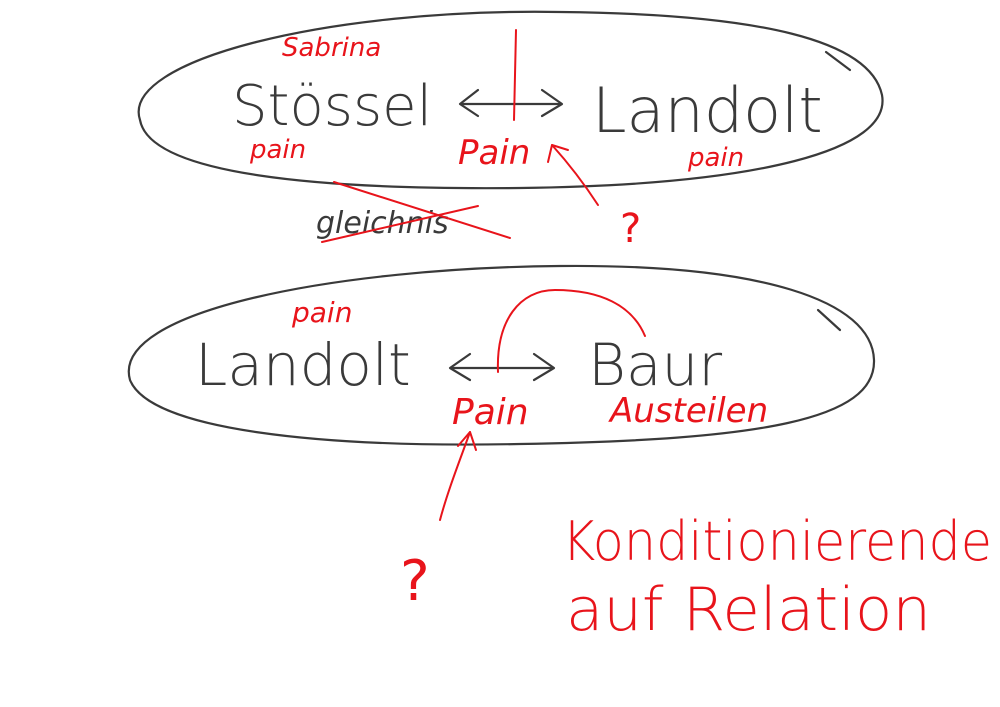 The height and width of the screenshot is (707, 1000). Describe the element at coordinates (303, 365) in the screenshot. I see `bottom-left-name: Landolt` at that location.